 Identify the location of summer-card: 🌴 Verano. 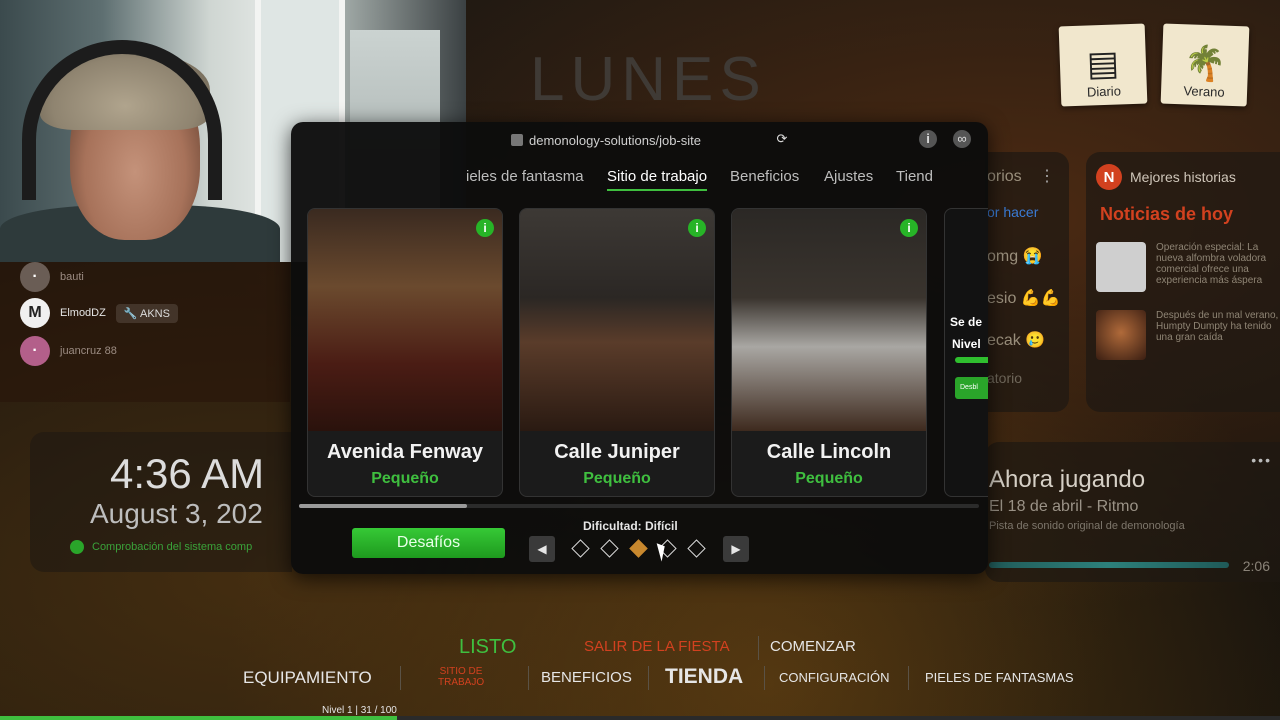
(1205, 65).